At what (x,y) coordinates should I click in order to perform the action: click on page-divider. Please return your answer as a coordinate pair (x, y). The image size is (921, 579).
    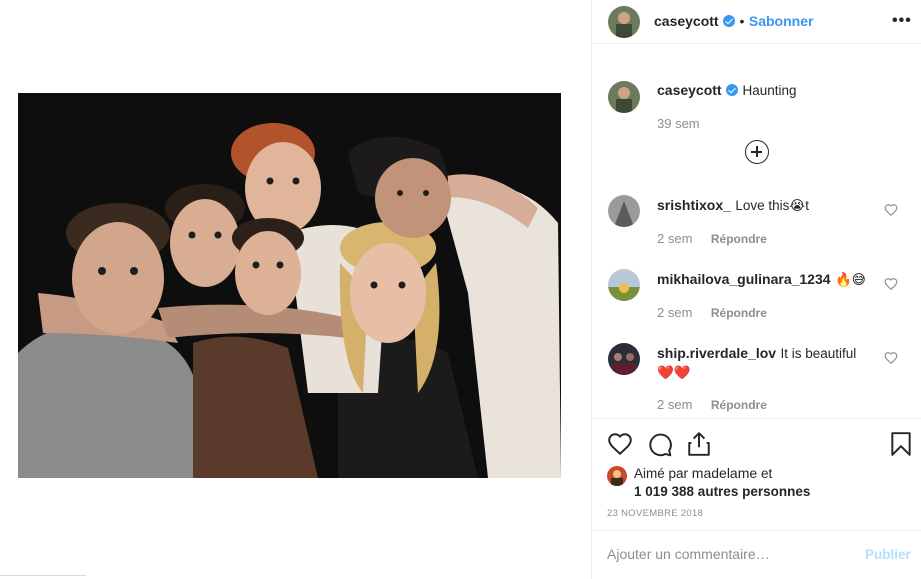
    Looking at the image, I should click on (43, 575).